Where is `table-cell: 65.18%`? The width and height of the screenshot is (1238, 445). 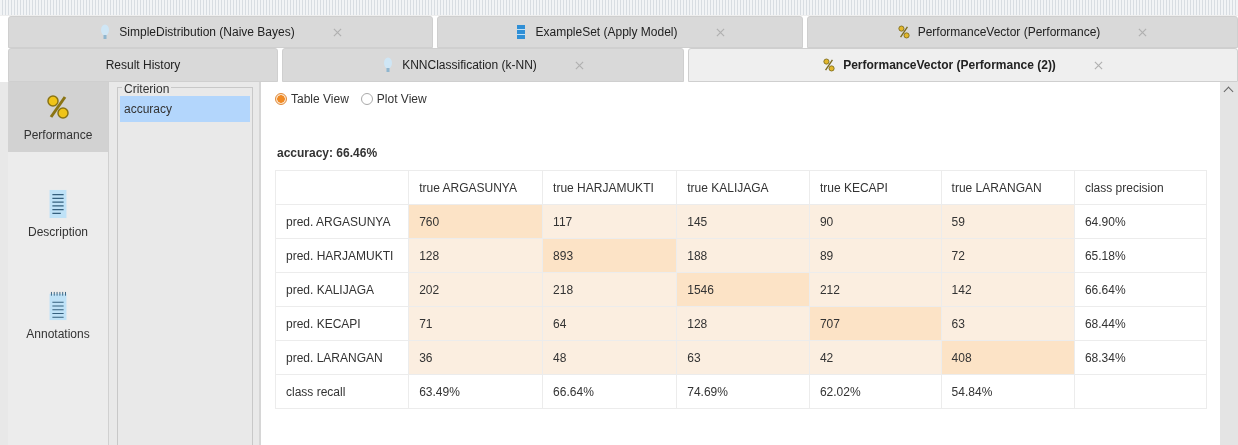
table-cell: 65.18% is located at coordinates (1140, 255).